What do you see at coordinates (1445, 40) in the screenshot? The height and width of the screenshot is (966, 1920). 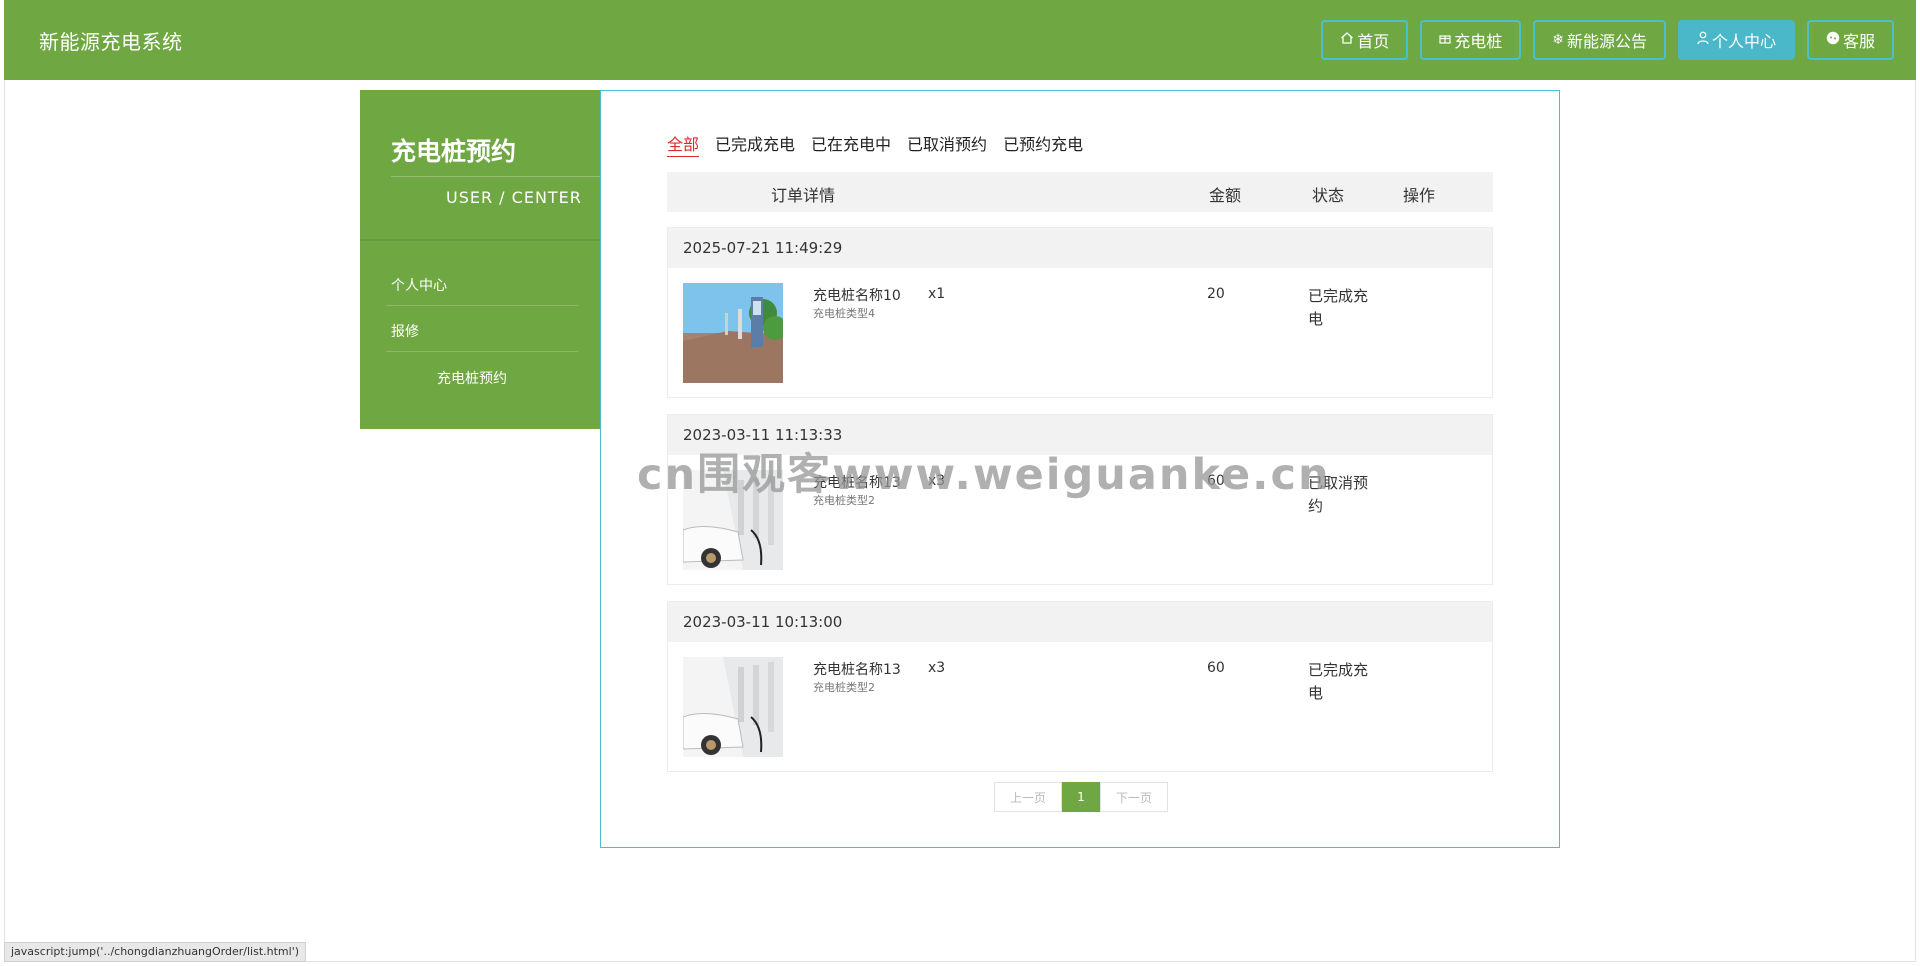 I see `gift-icon` at bounding box center [1445, 40].